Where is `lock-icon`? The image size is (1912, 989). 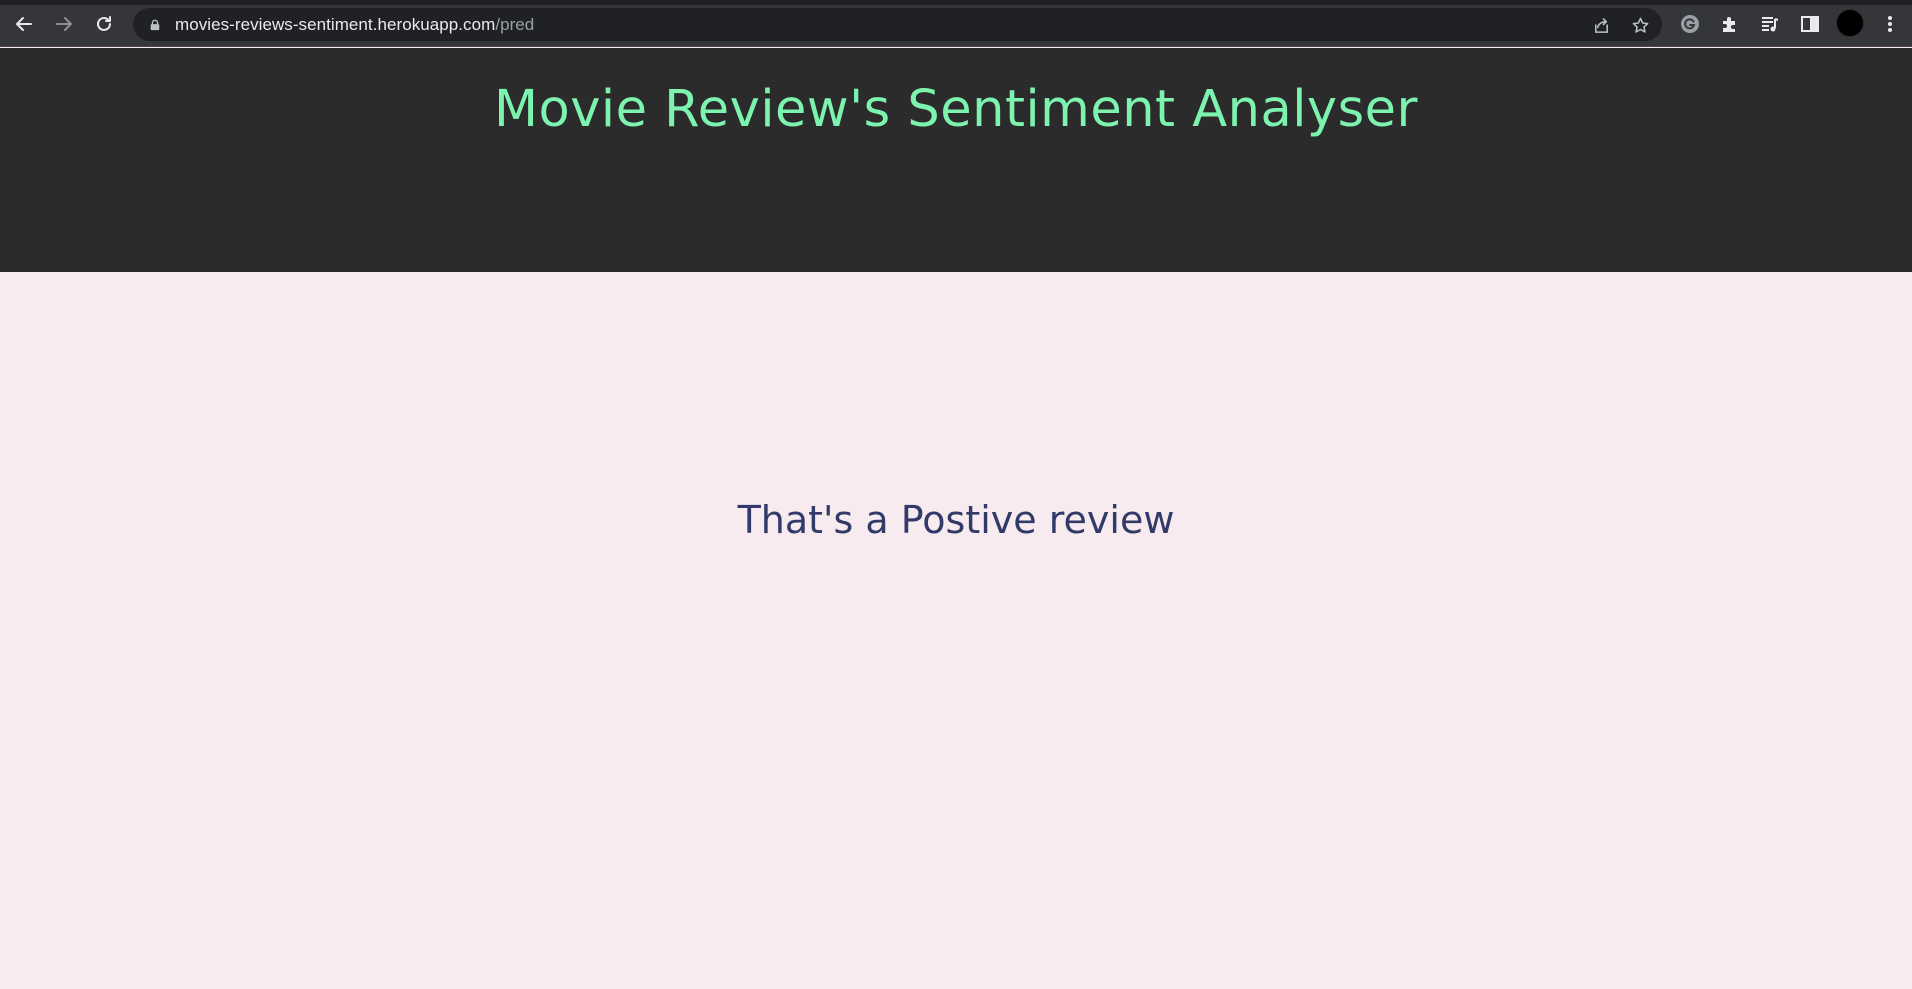
lock-icon is located at coordinates (155, 25).